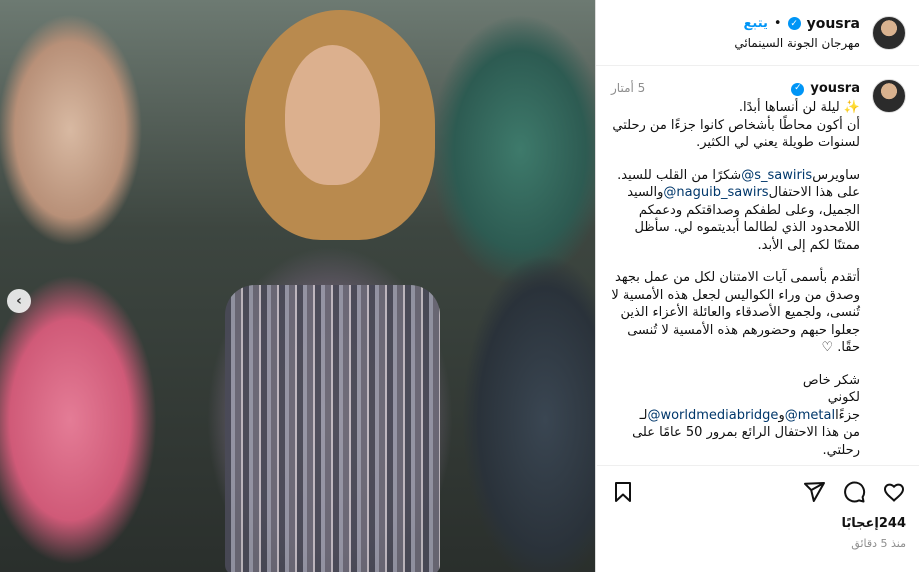 This screenshot has width=919, height=573. Describe the element at coordinates (758, 540) in the screenshot. I see `post-timestamp: منذ 5 دقائق` at that location.